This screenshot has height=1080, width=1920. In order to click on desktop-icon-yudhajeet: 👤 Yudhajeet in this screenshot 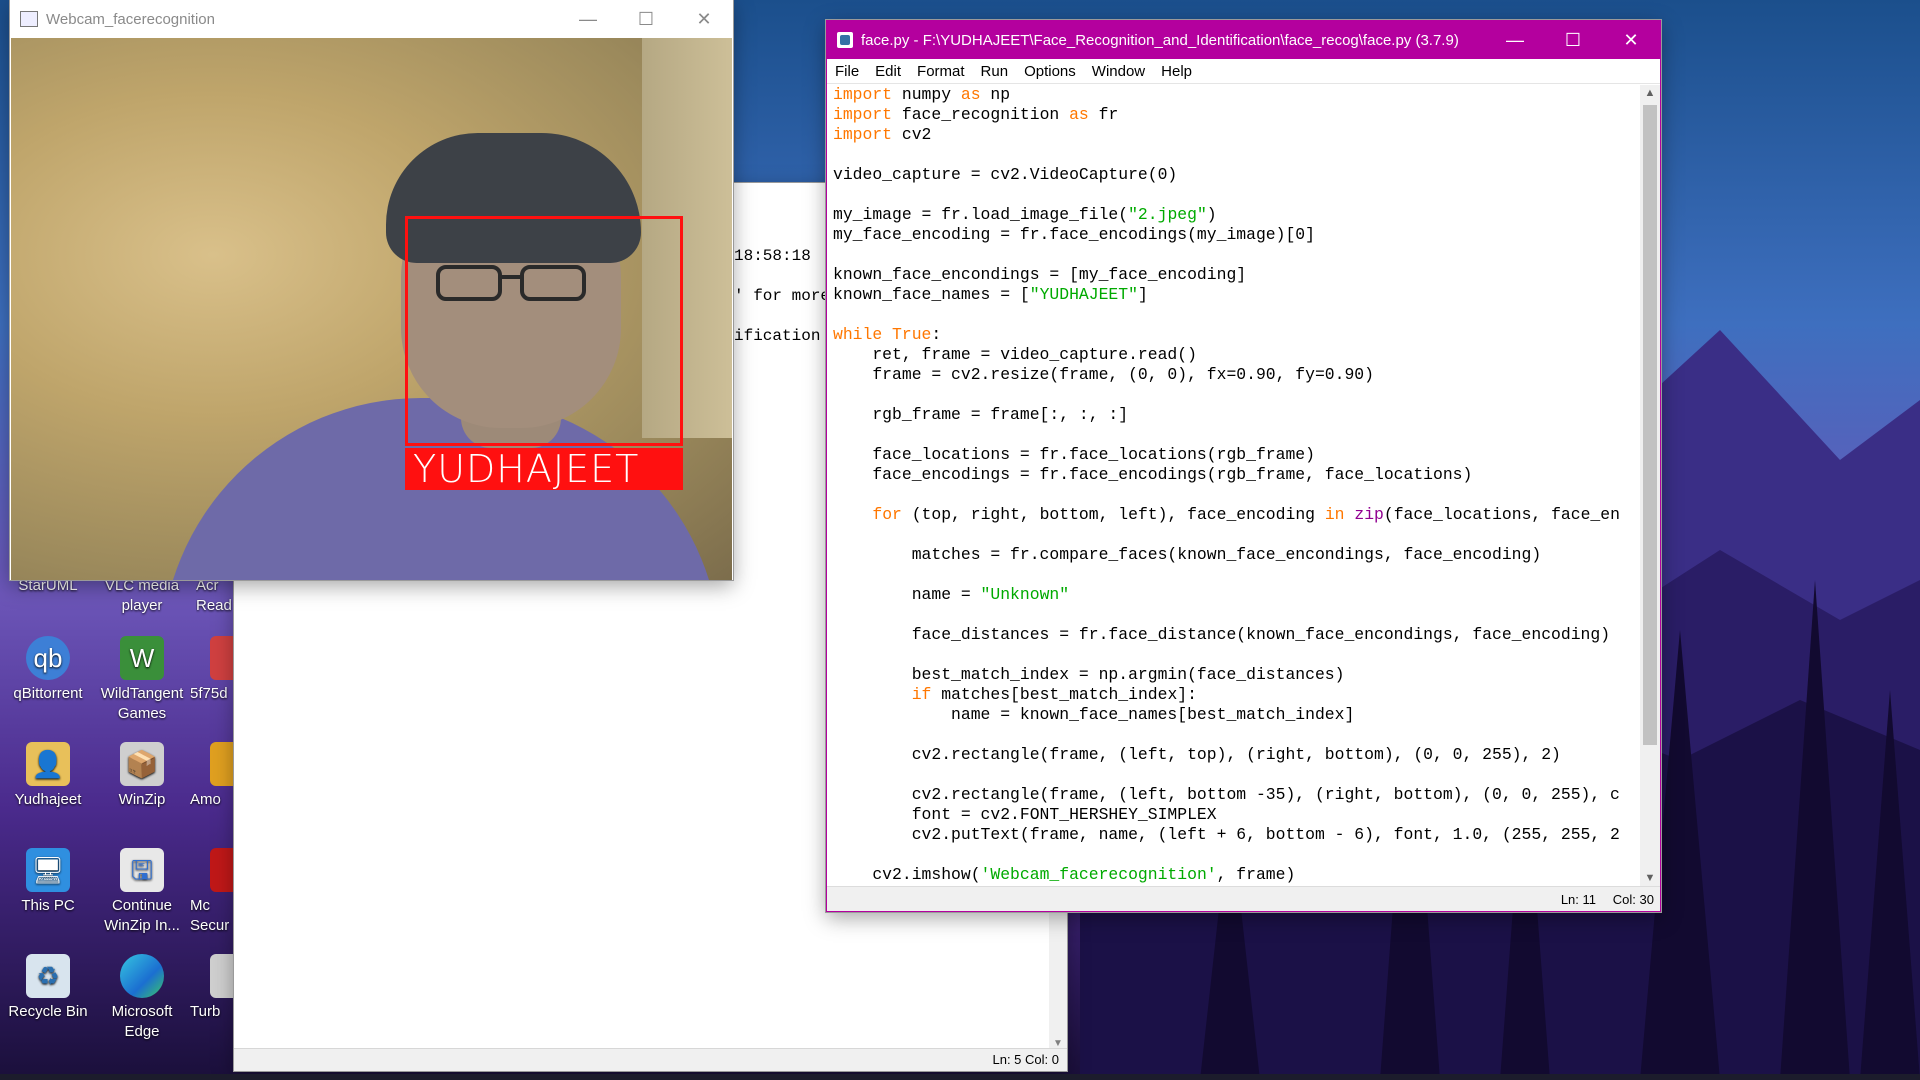, I will do `click(48, 776)`.